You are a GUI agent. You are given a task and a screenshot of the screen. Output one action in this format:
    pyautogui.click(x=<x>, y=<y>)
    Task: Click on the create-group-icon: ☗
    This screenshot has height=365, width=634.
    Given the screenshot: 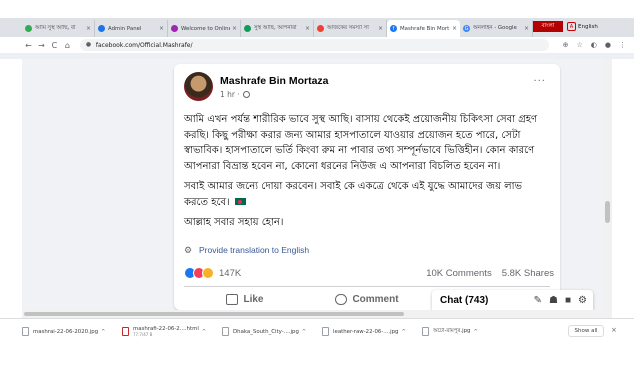 What is the action you would take?
    pyautogui.click(x=553, y=300)
    